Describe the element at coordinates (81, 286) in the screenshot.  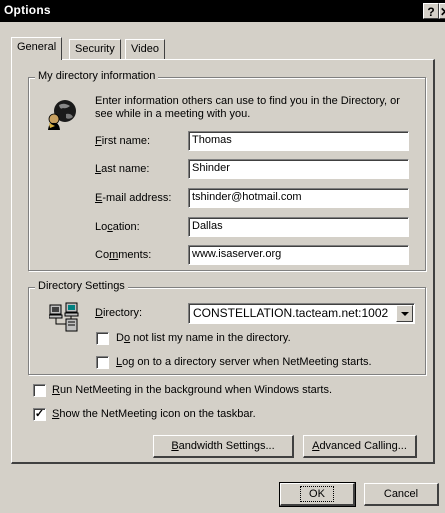
I see `directory-settings-legend: Directory Settings` at that location.